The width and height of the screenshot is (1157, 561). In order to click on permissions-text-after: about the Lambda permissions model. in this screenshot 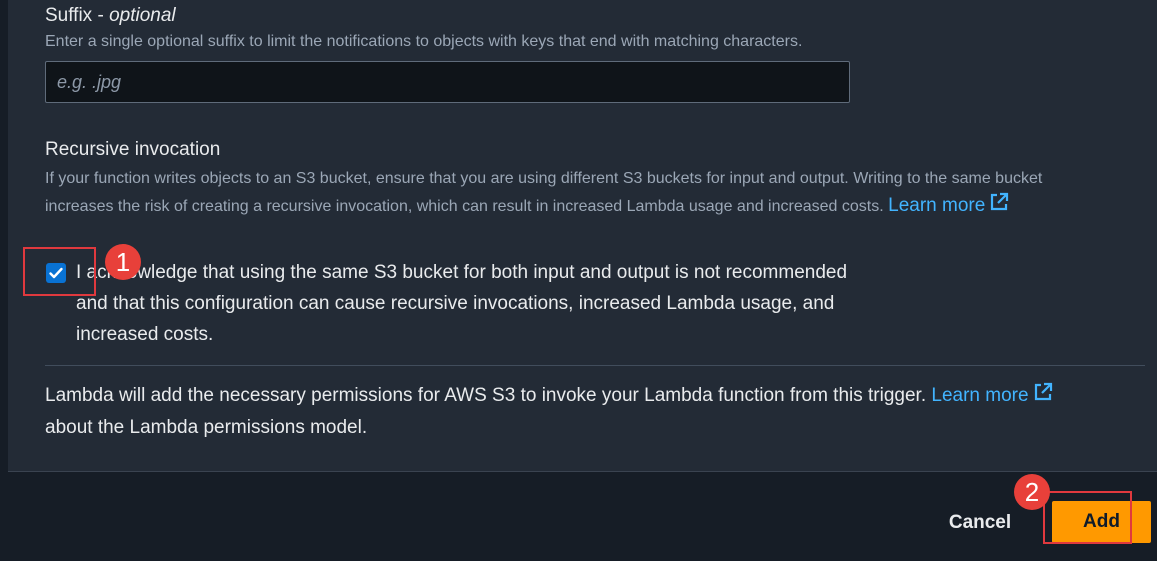, I will do `click(206, 427)`.